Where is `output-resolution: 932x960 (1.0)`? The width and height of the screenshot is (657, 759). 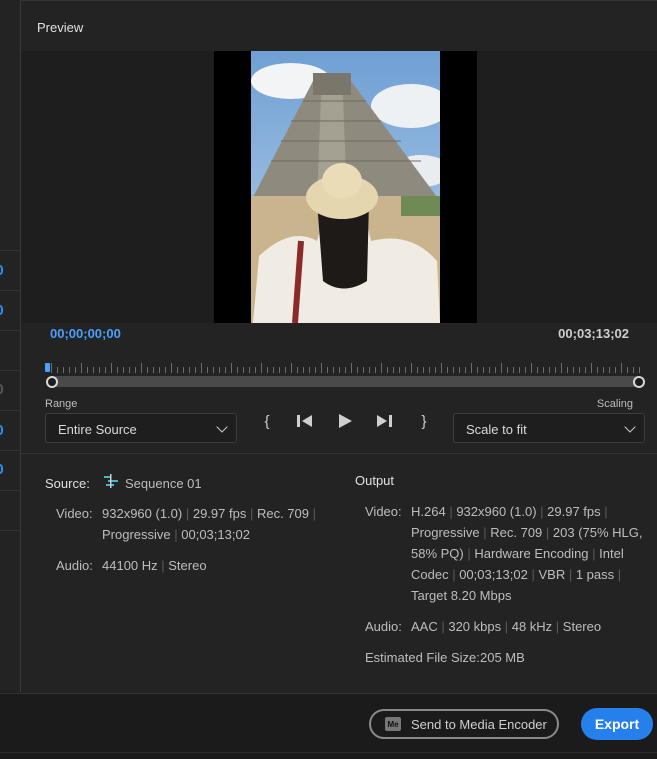
output-resolution: 932x960 (1.0) is located at coordinates (496, 511).